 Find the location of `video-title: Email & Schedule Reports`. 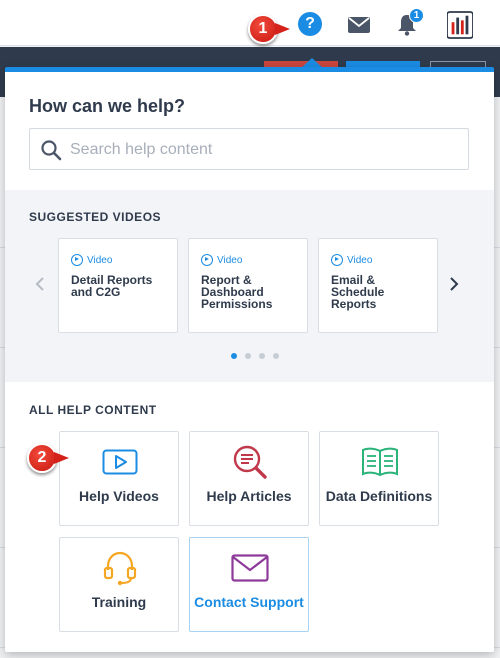

video-title: Email & Schedule Reports is located at coordinates (358, 292).